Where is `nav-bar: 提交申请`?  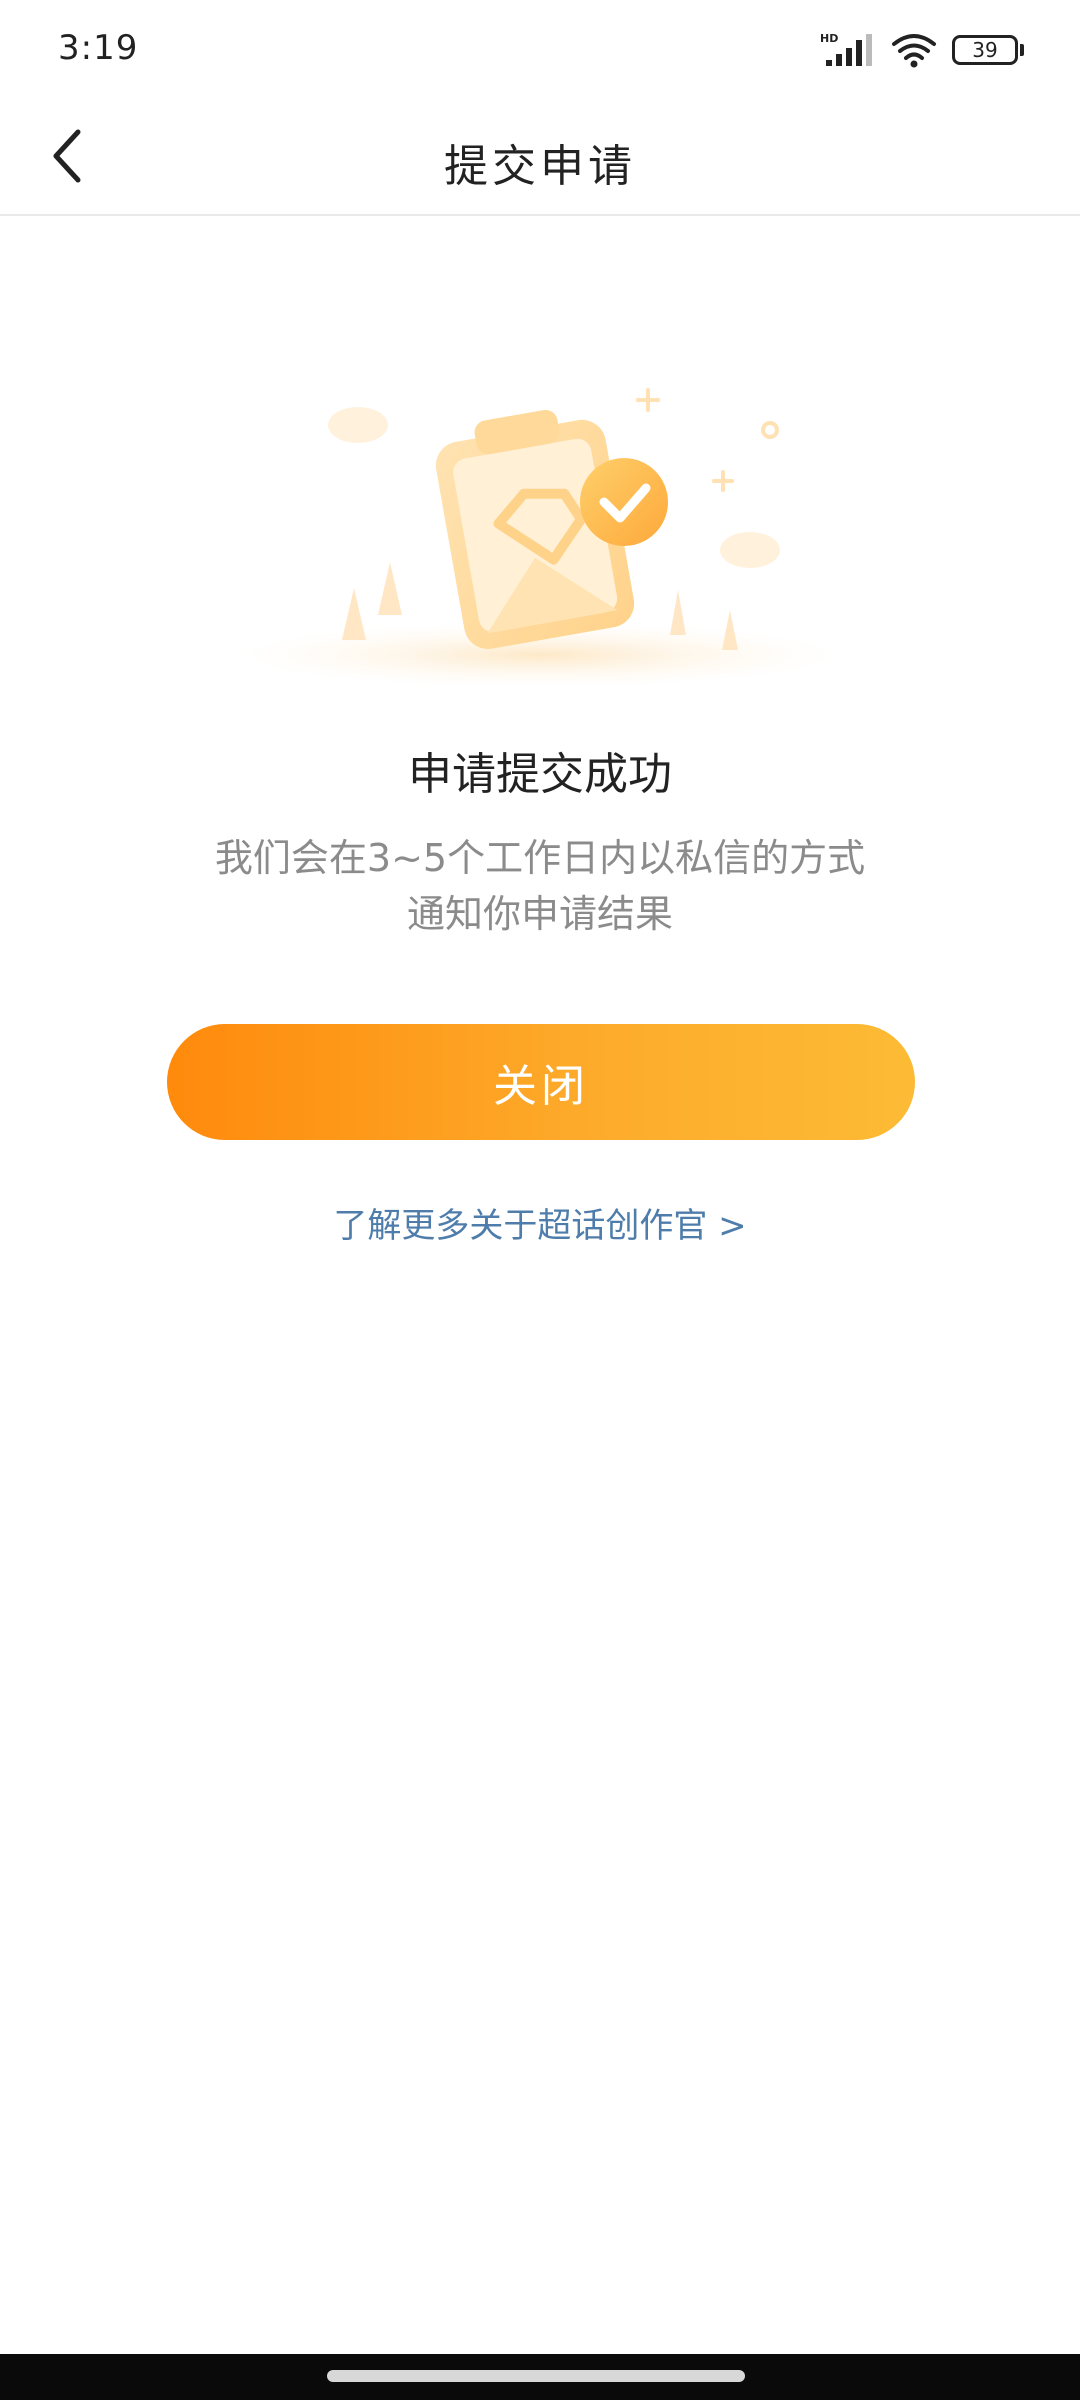 nav-bar: 提交申请 is located at coordinates (540, 158).